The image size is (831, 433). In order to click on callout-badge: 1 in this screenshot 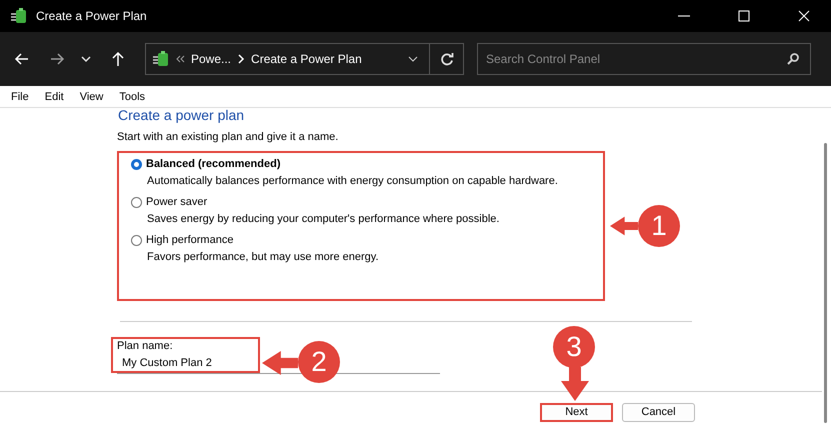, I will do `click(659, 226)`.